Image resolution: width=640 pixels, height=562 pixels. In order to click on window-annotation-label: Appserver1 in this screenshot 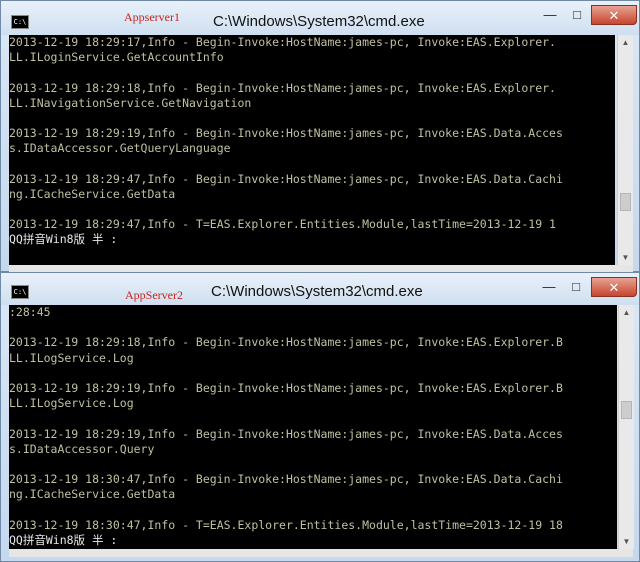, I will do `click(152, 17)`.